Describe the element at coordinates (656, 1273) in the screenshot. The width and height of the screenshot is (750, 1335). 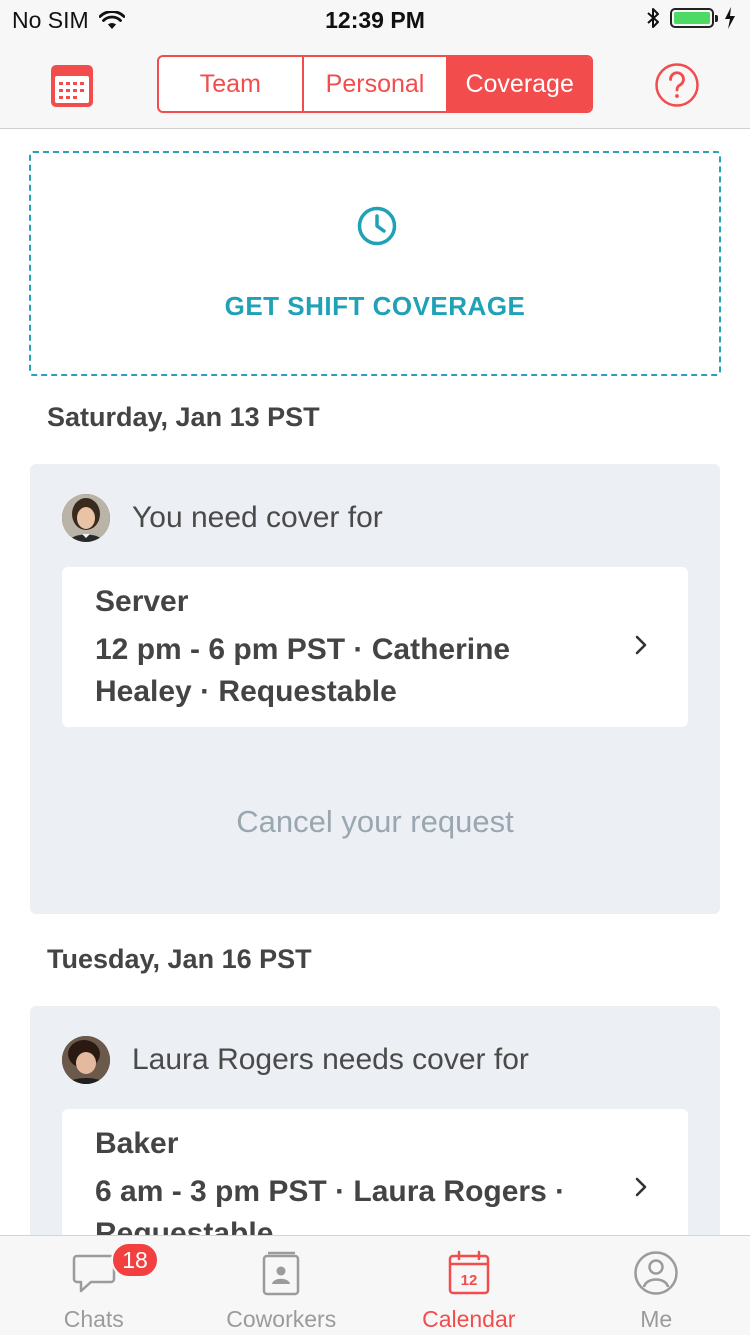
I see `profile-icon` at that location.